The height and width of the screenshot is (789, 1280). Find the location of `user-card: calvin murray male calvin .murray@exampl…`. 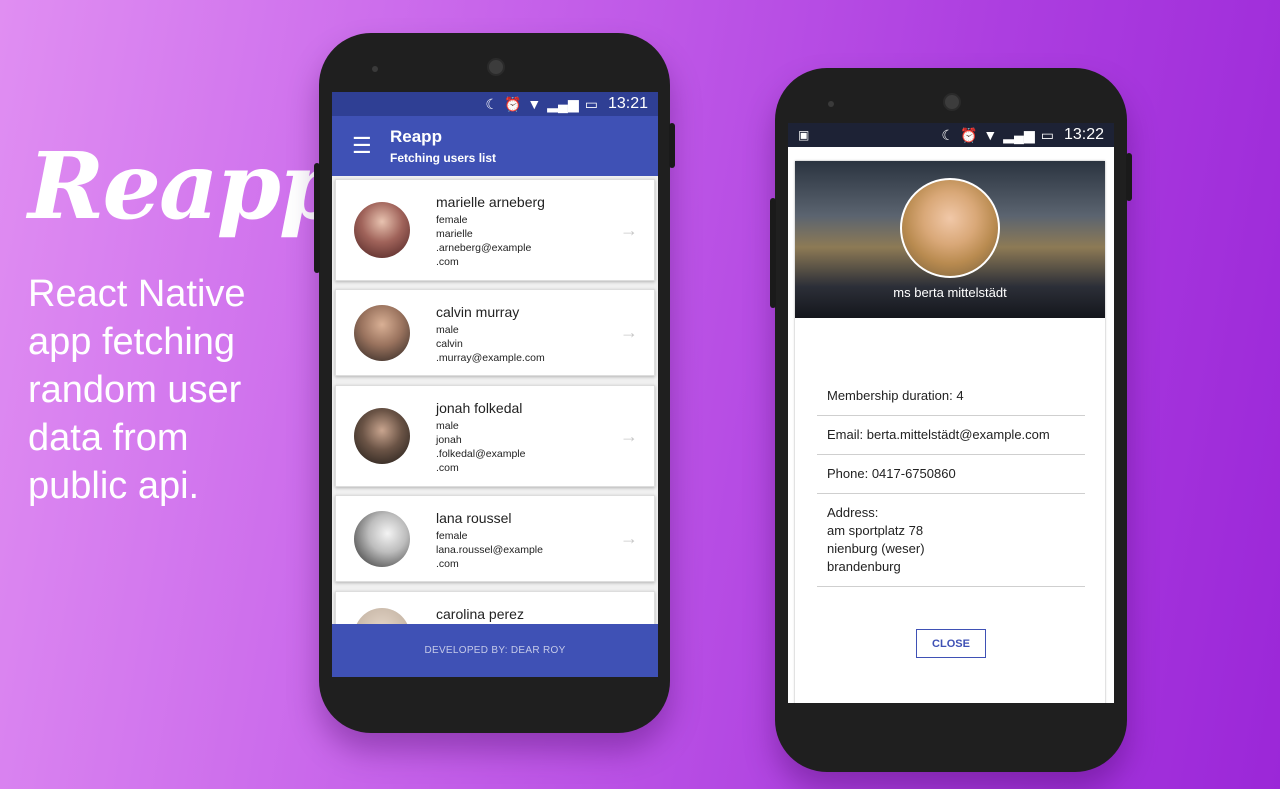

user-card: calvin murray male calvin .murray@exampl… is located at coordinates (495, 332).